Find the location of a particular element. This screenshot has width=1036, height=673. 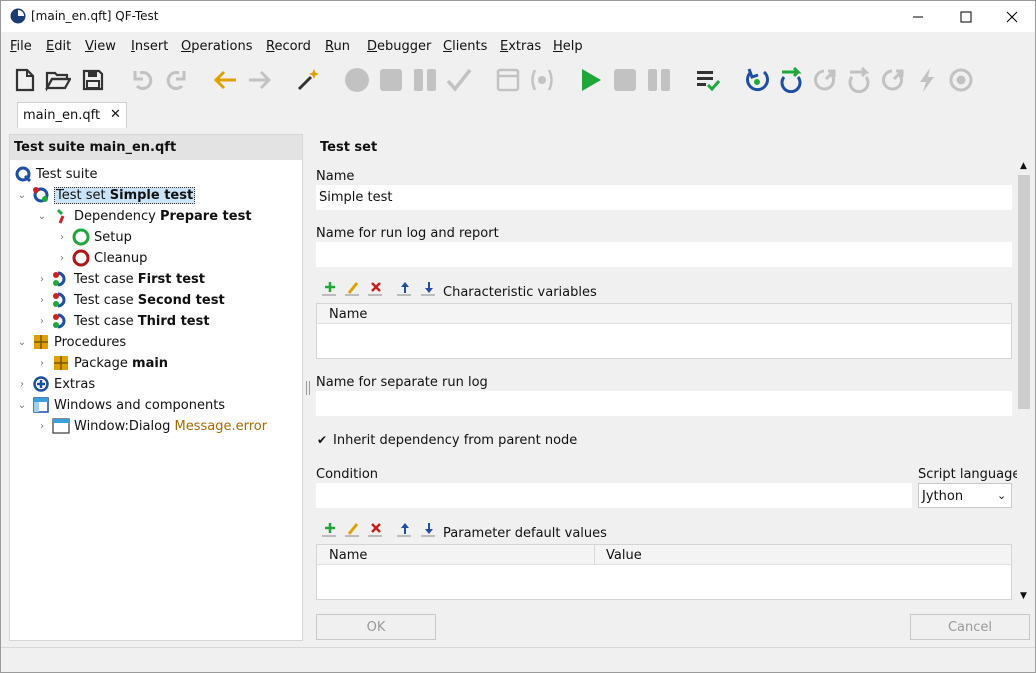

menu-view: View is located at coordinates (100, 46).